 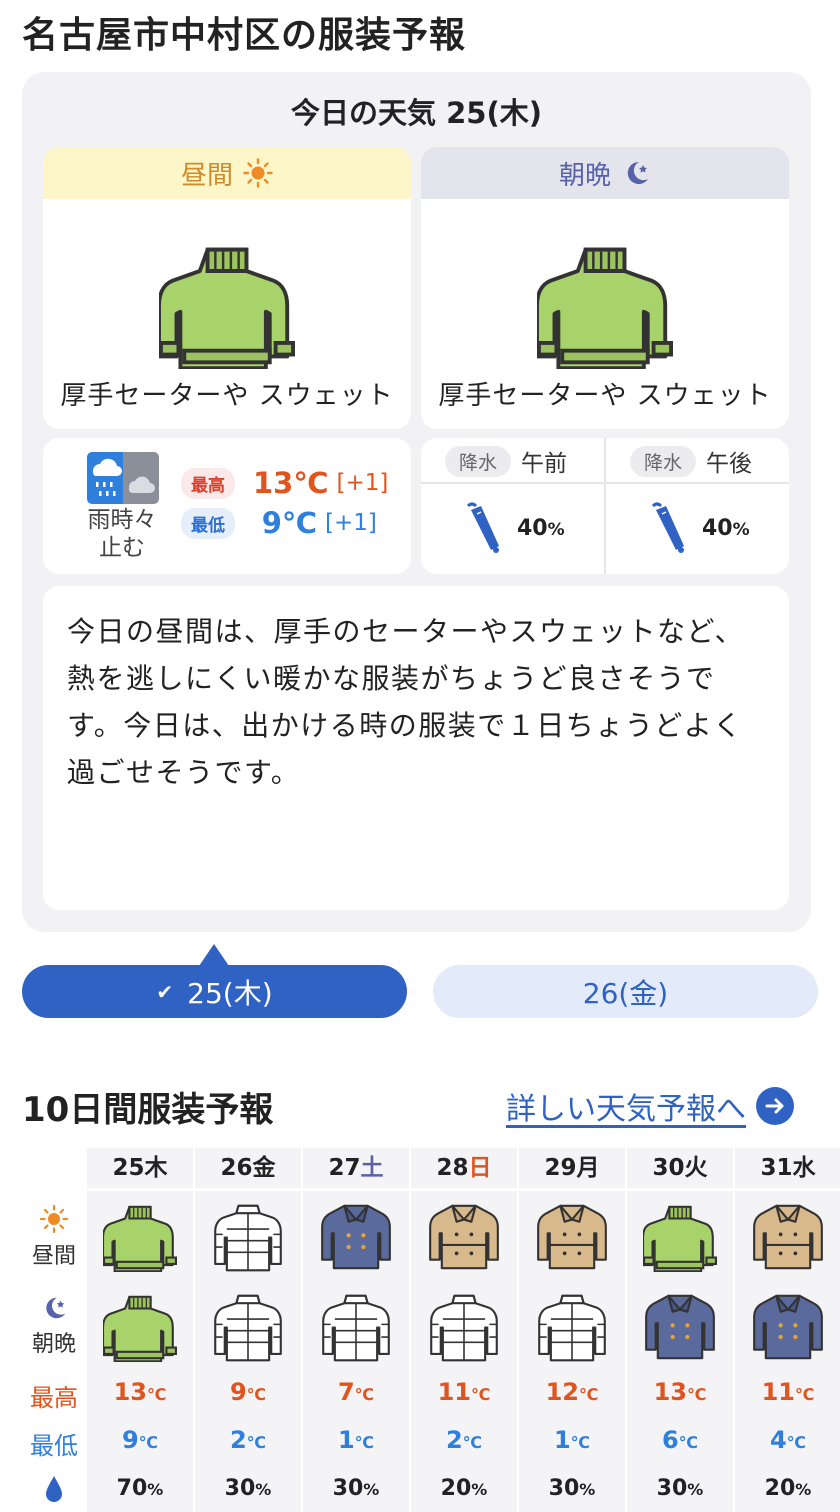 What do you see at coordinates (291, 483) in the screenshot?
I see `high-temp-value: 13℃` at bounding box center [291, 483].